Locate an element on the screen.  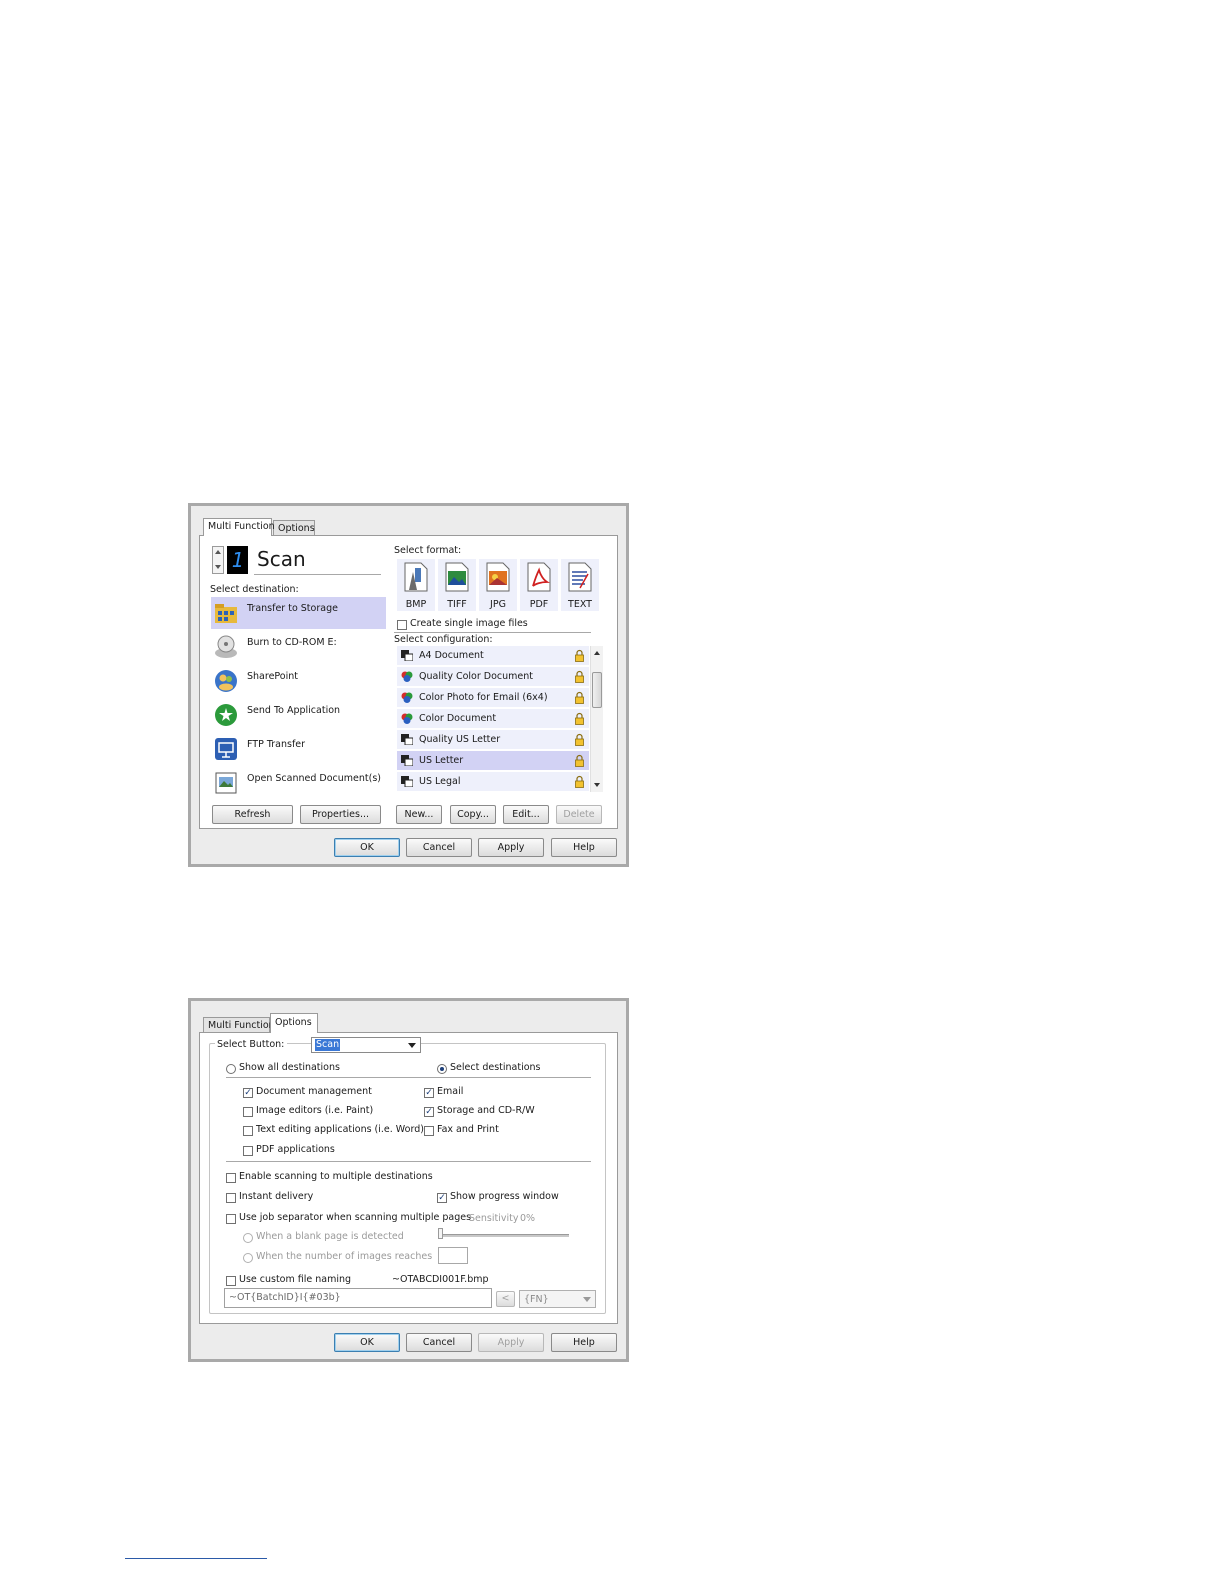
naming-pattern-field: ~OT{BatchID}I{#03b} is located at coordinates (358, 1298).